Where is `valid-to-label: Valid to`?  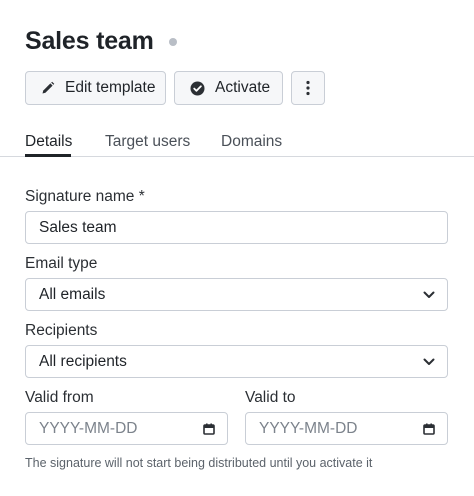
valid-to-label: Valid to is located at coordinates (270, 397).